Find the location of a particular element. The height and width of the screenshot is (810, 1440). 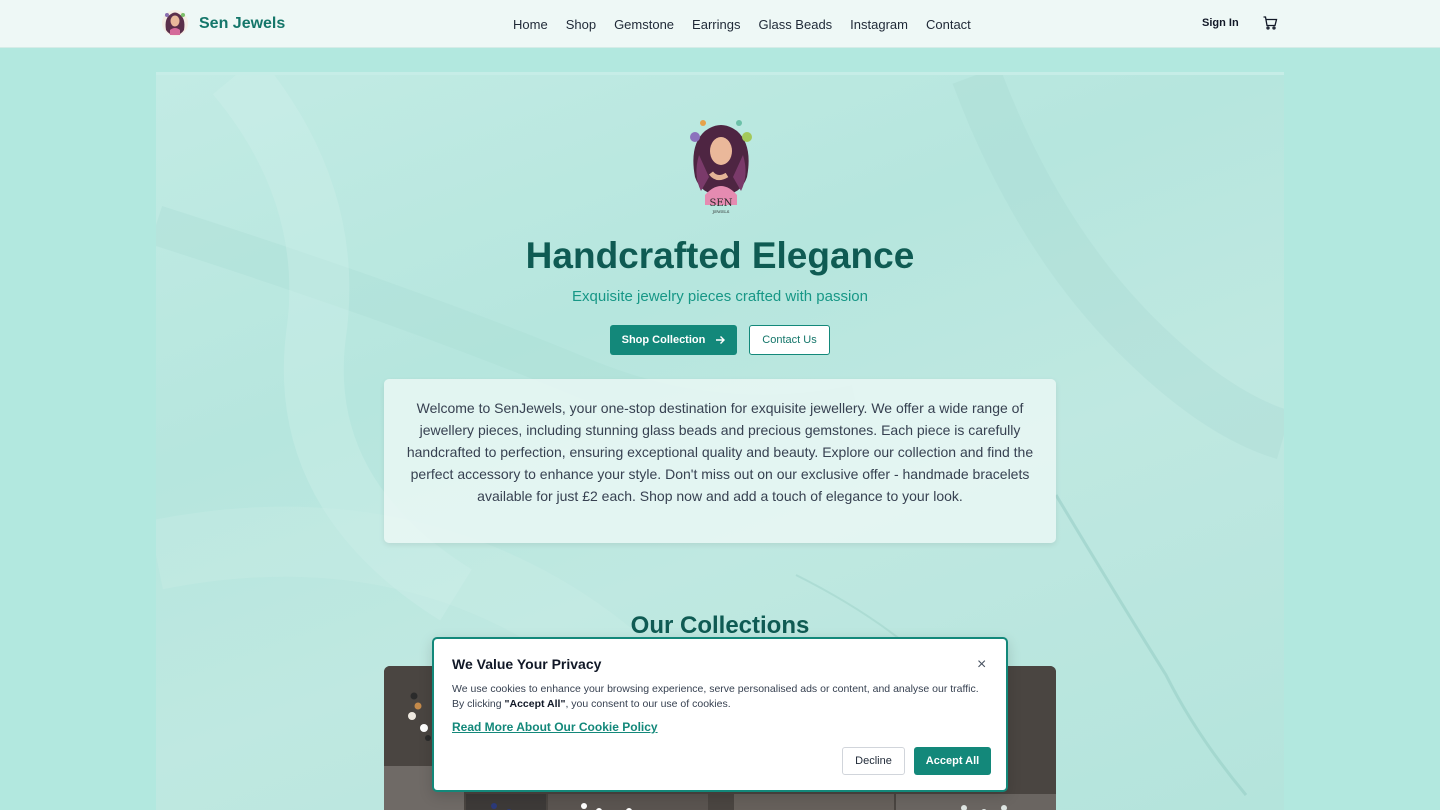

nav-gemstone: Gemstone is located at coordinates (644, 24).